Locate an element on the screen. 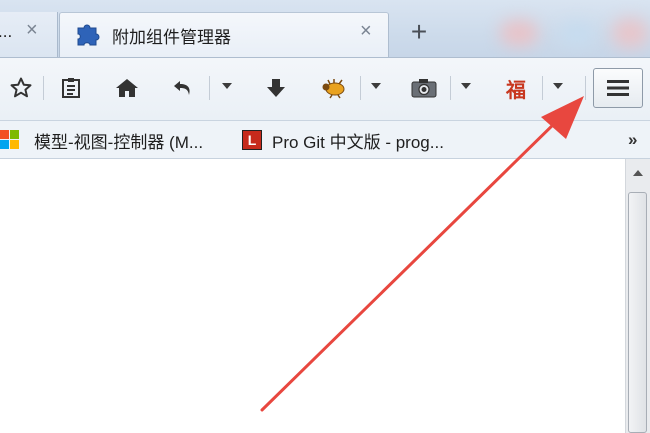 The width and height of the screenshot is (650, 433). l-icon: L is located at coordinates (252, 140).